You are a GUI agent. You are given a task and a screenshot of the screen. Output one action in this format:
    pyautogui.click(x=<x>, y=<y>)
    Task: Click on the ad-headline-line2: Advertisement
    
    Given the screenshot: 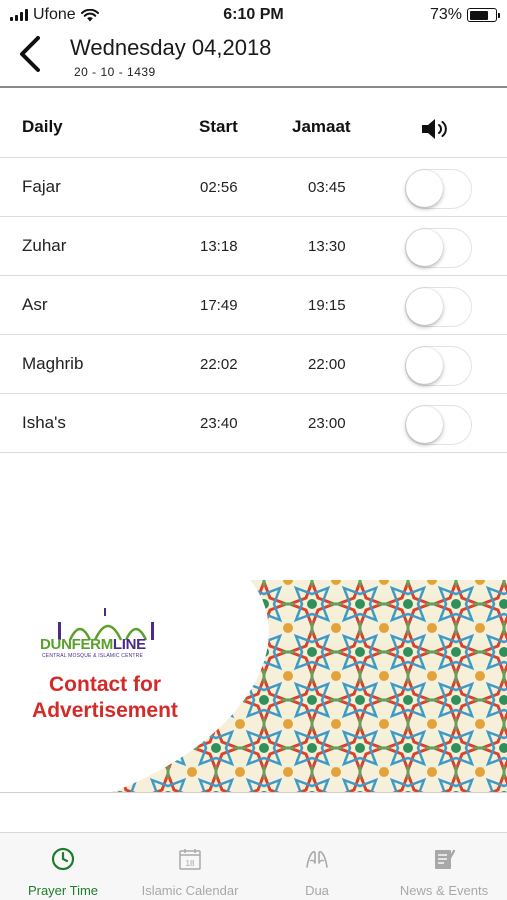 What is the action you would take?
    pyautogui.click(x=105, y=710)
    